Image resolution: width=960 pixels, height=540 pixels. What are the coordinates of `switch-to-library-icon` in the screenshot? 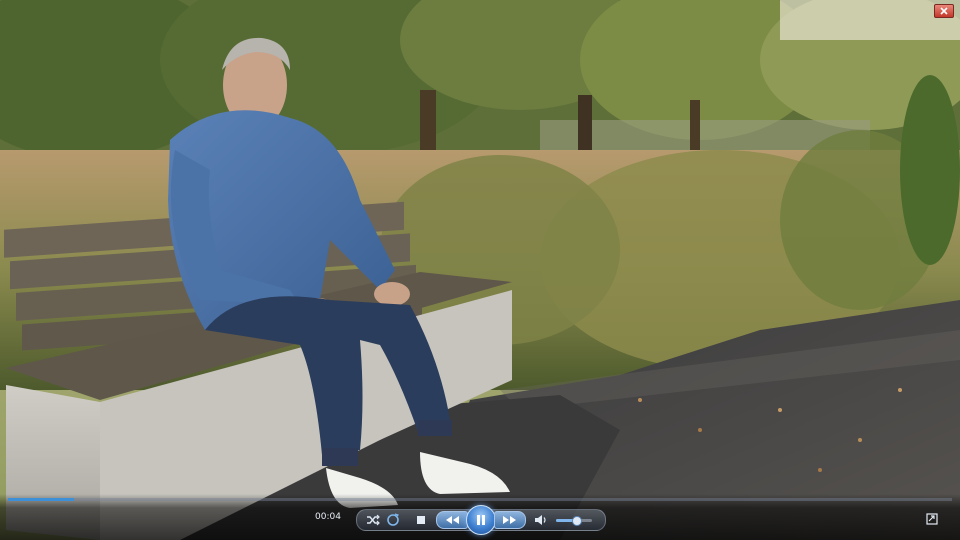 It's located at (932, 519).